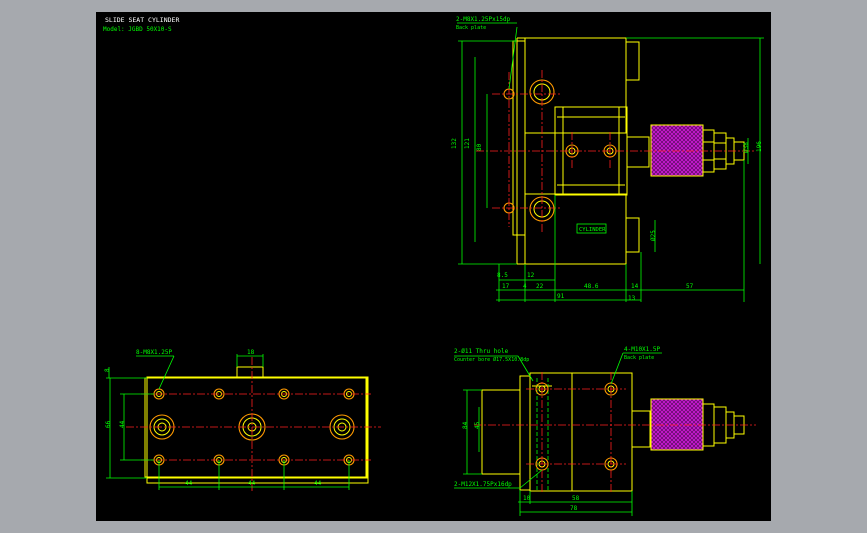  Describe the element at coordinates (642, 349) in the screenshot. I see `note-thread-top-right: 4-M10X1.5P` at that location.